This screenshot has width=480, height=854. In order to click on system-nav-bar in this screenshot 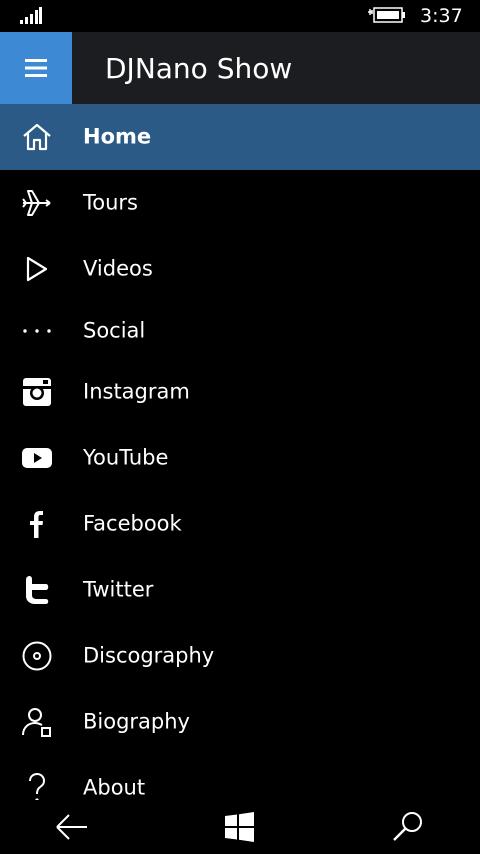, I will do `click(240, 827)`.